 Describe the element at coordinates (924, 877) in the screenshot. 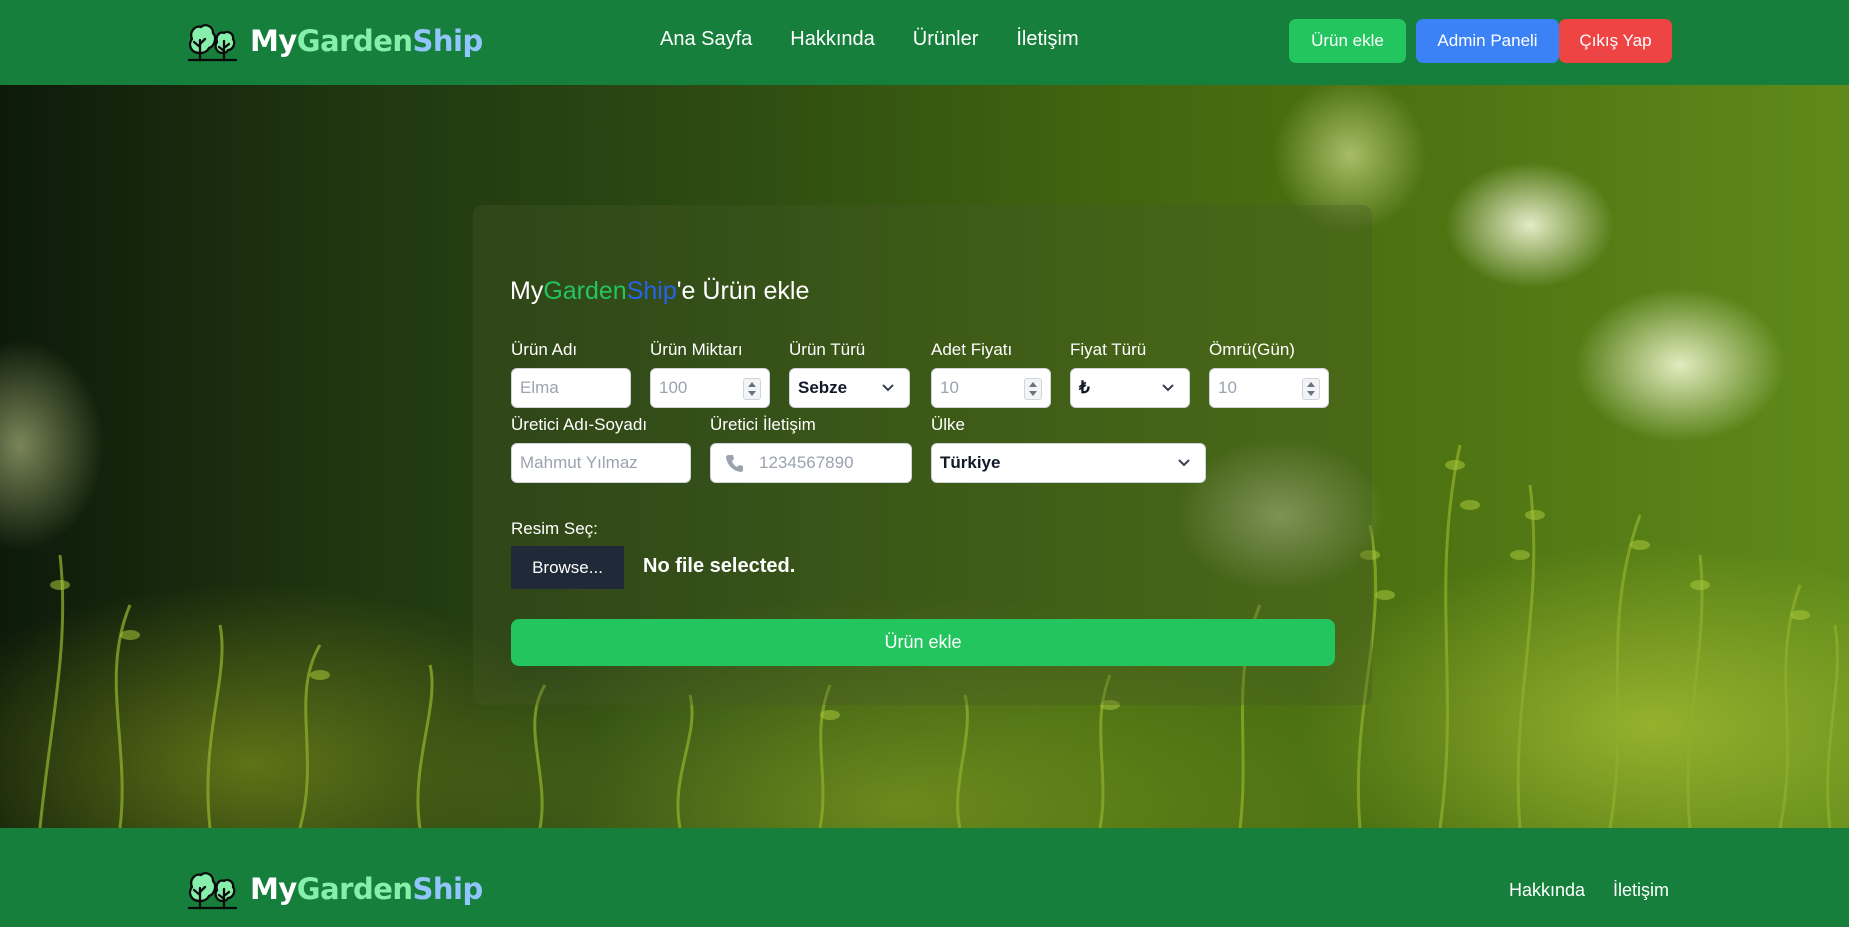

I see `footer: MyGardenShip Hakkında İletişim` at that location.